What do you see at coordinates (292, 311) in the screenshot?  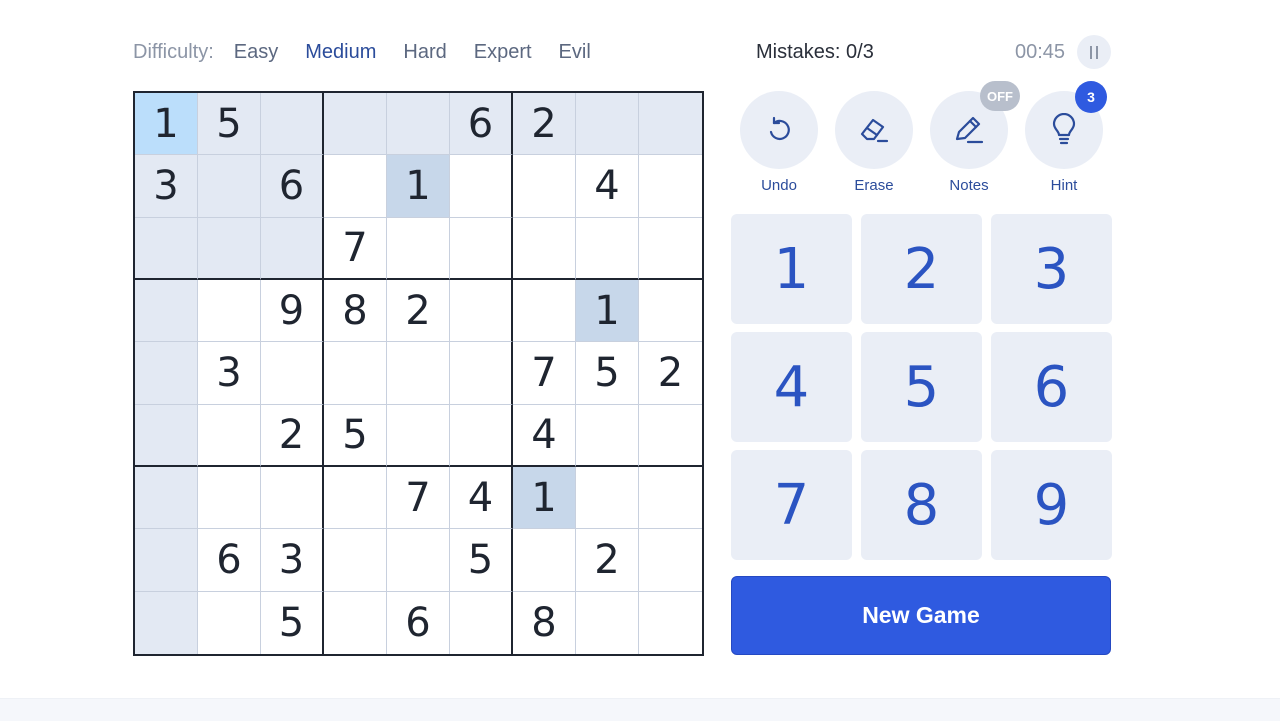 I see `sudoku-cell: 9` at bounding box center [292, 311].